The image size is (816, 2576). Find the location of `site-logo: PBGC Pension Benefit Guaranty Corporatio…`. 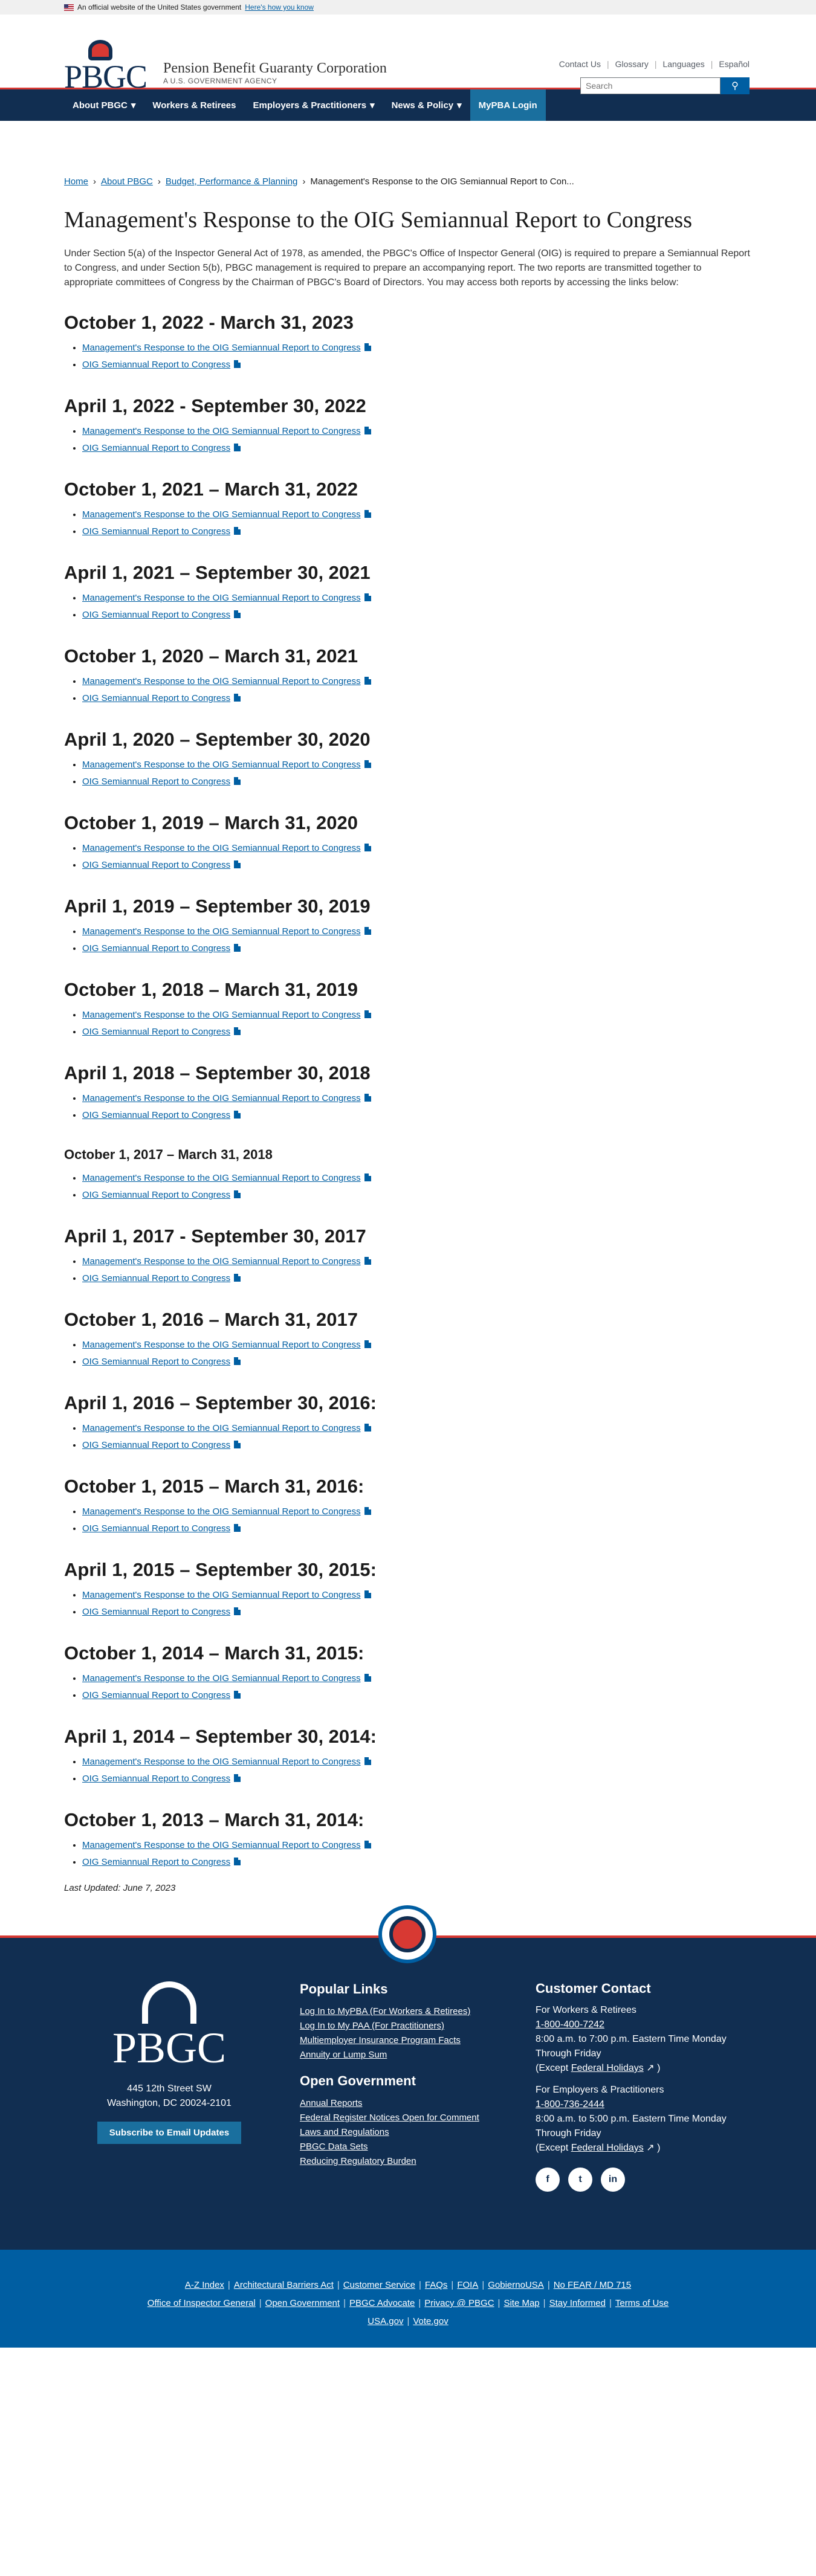

site-logo: PBGC Pension Benefit Guaranty Corporatio… is located at coordinates (225, 67).